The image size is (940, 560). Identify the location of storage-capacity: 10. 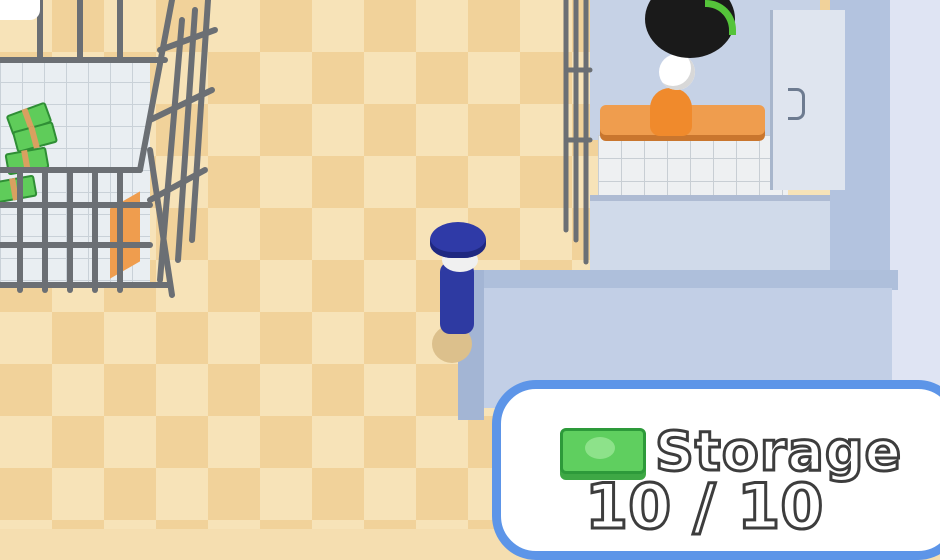
(780, 507).